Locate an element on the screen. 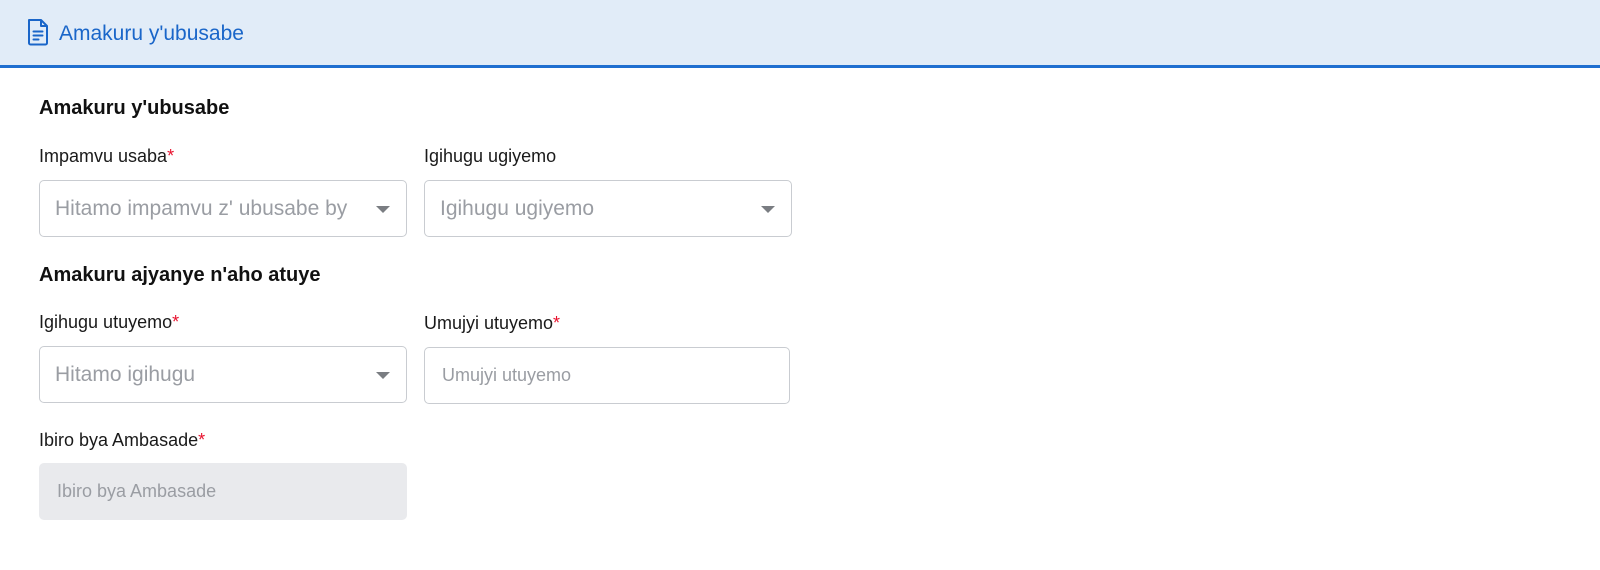  country-select: Hitamo igihugu is located at coordinates (223, 374).